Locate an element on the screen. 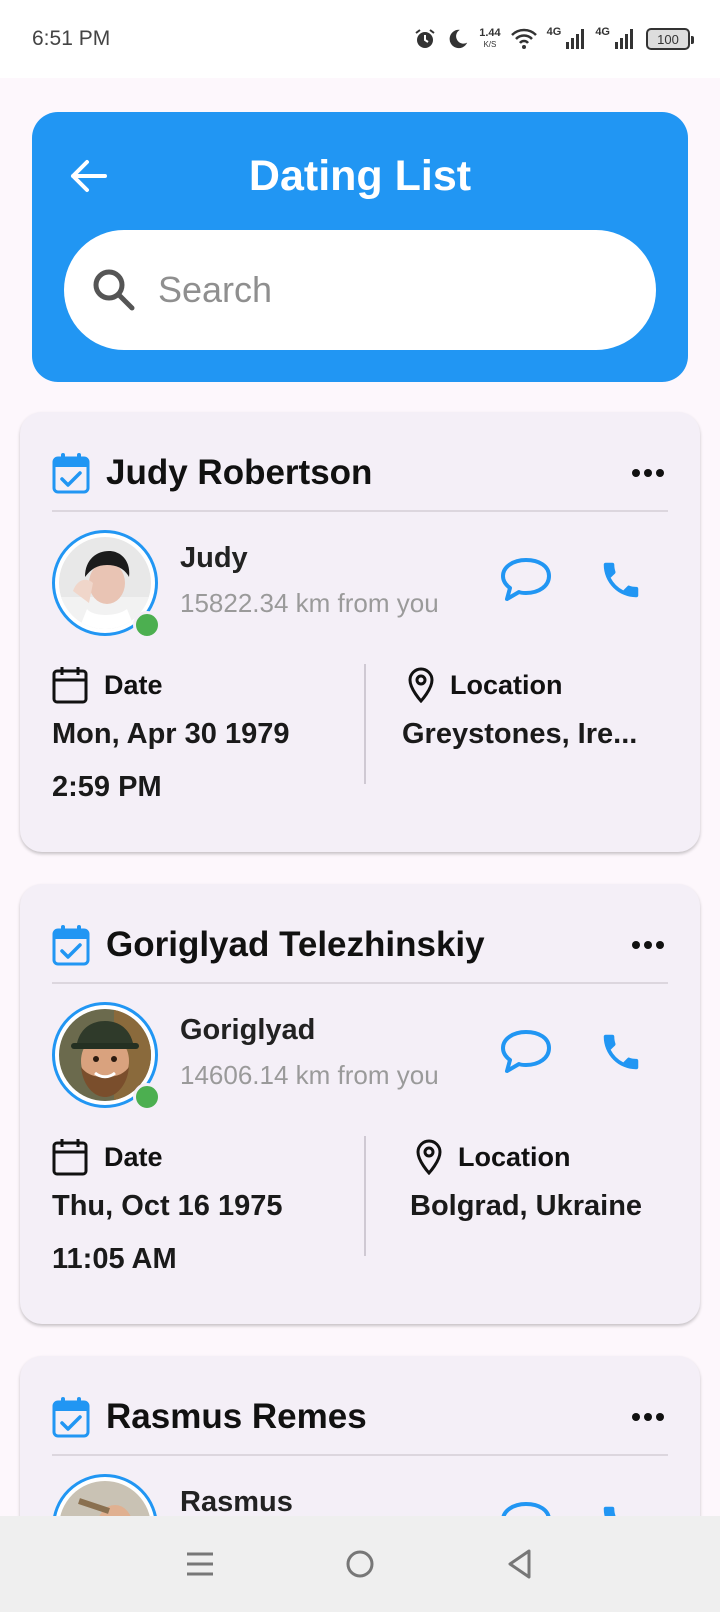 This screenshot has width=720, height=1612. card-full-name: Rasmus Remes is located at coordinates (236, 1416).